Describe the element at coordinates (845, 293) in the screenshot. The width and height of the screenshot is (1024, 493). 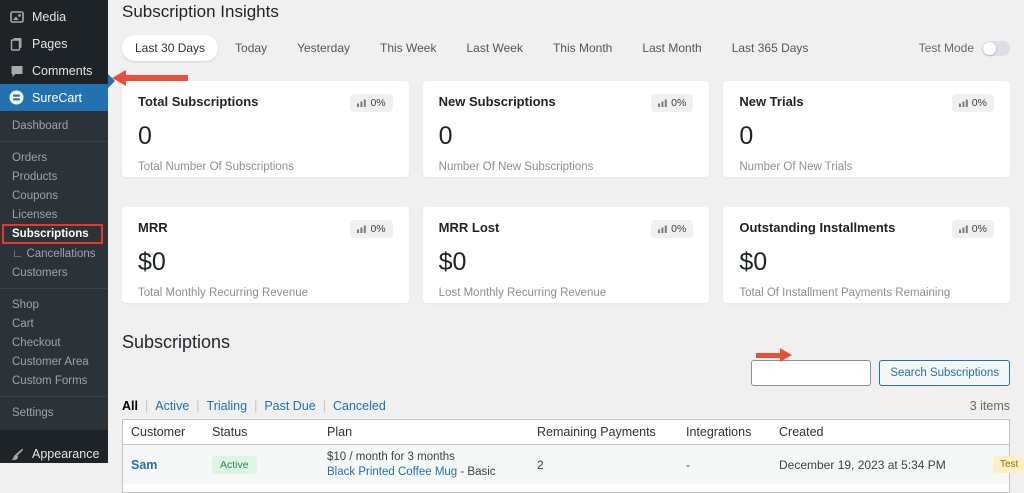
I see `card-subtitle: Total Of Installment Payments Remaining` at that location.